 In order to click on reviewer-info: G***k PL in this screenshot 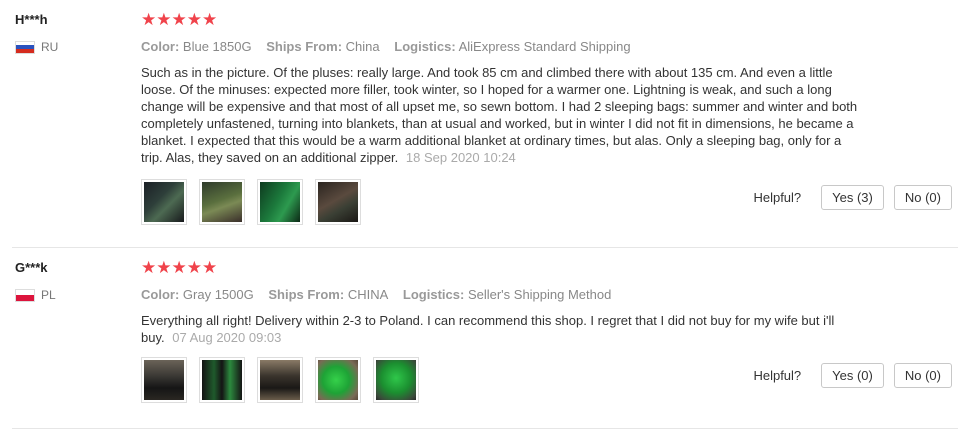, I will do `click(35, 281)`.